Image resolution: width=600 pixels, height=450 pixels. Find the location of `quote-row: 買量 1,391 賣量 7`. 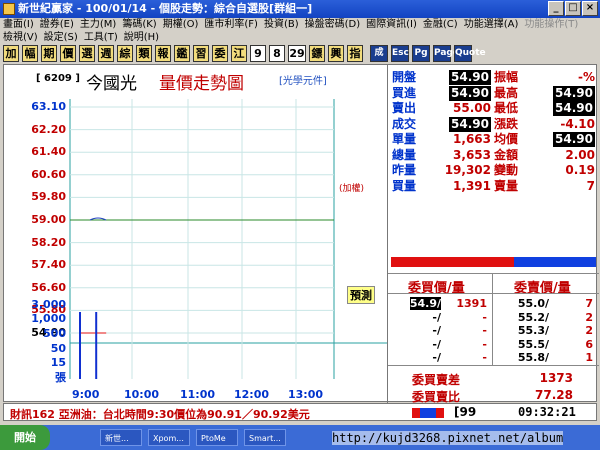

quote-row: 買量 1,391 賣量 7 is located at coordinates (493, 186).